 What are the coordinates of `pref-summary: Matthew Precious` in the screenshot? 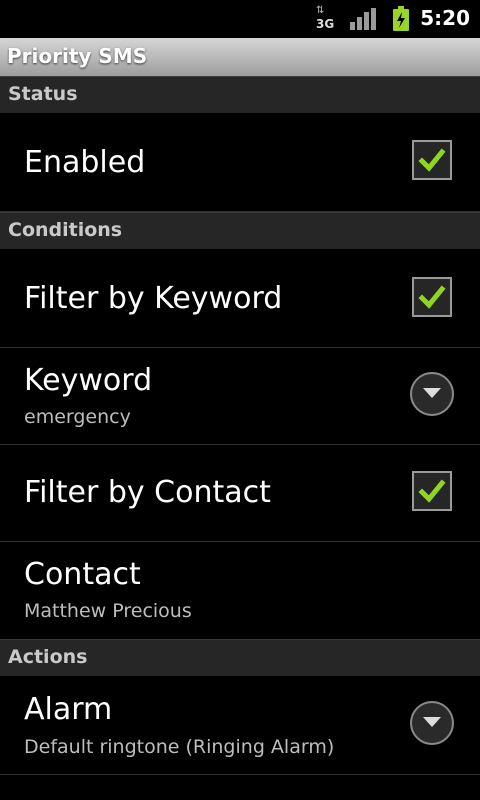 It's located at (108, 611).